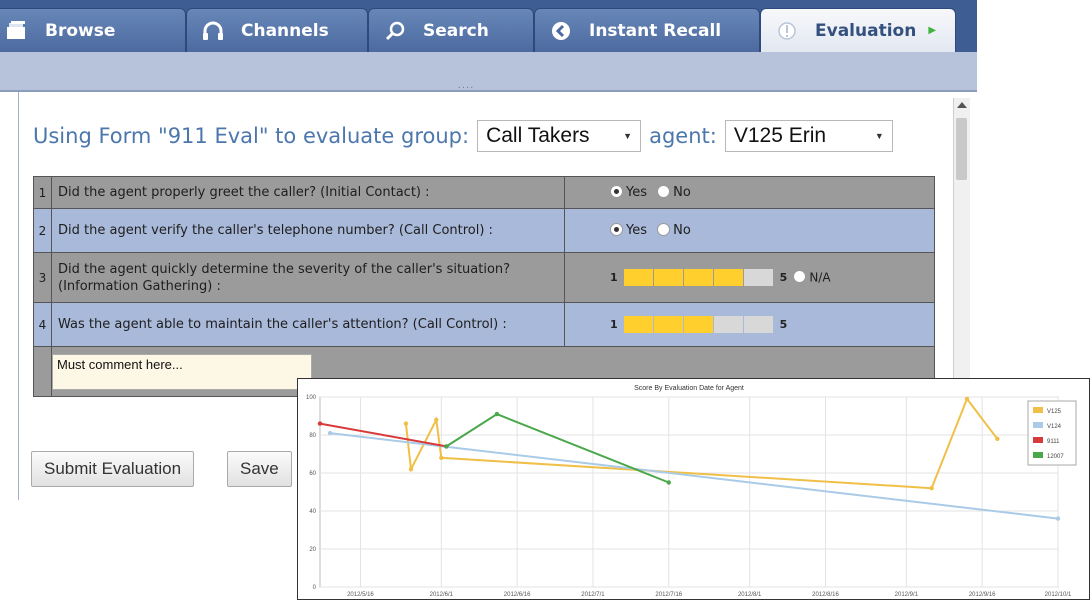  What do you see at coordinates (312, 550) in the screenshot?
I see `y-tick-label: 20` at bounding box center [312, 550].